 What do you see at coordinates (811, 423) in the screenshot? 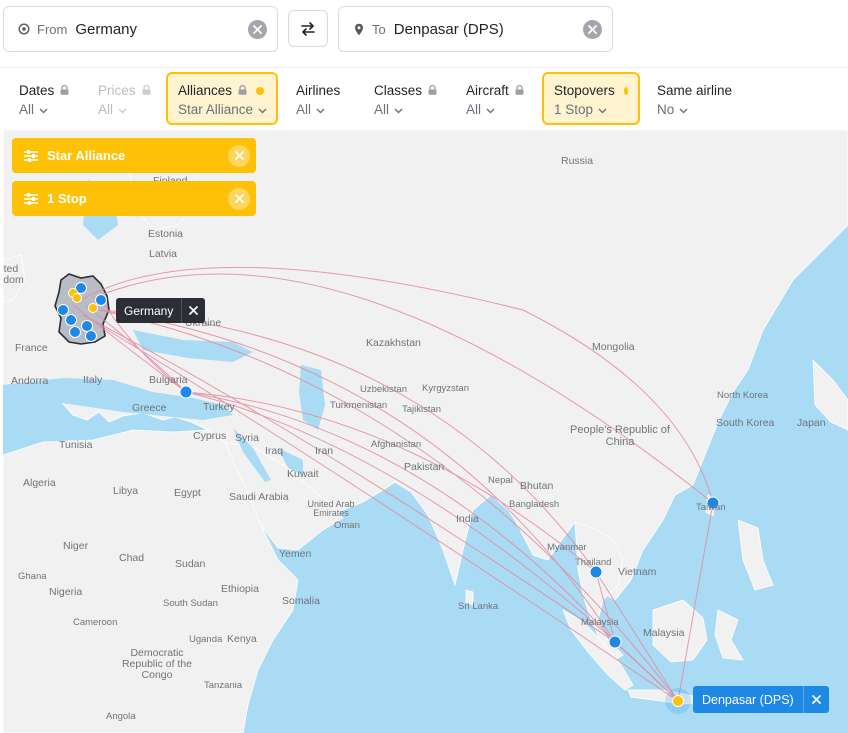
I see `place-label: Japan` at bounding box center [811, 423].